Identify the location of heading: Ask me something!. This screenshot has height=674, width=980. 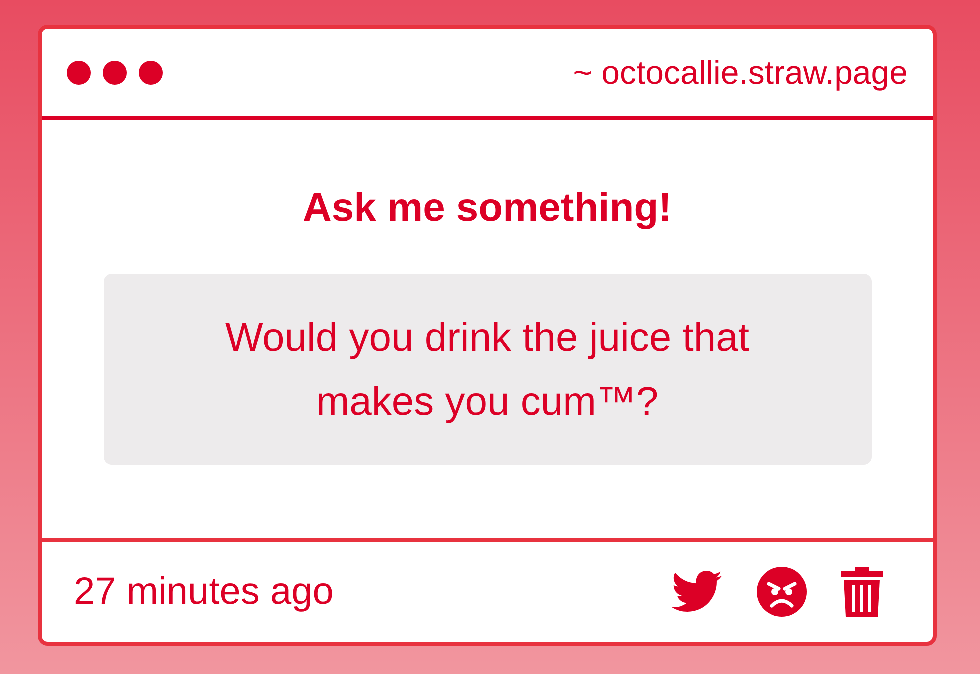
(487, 208).